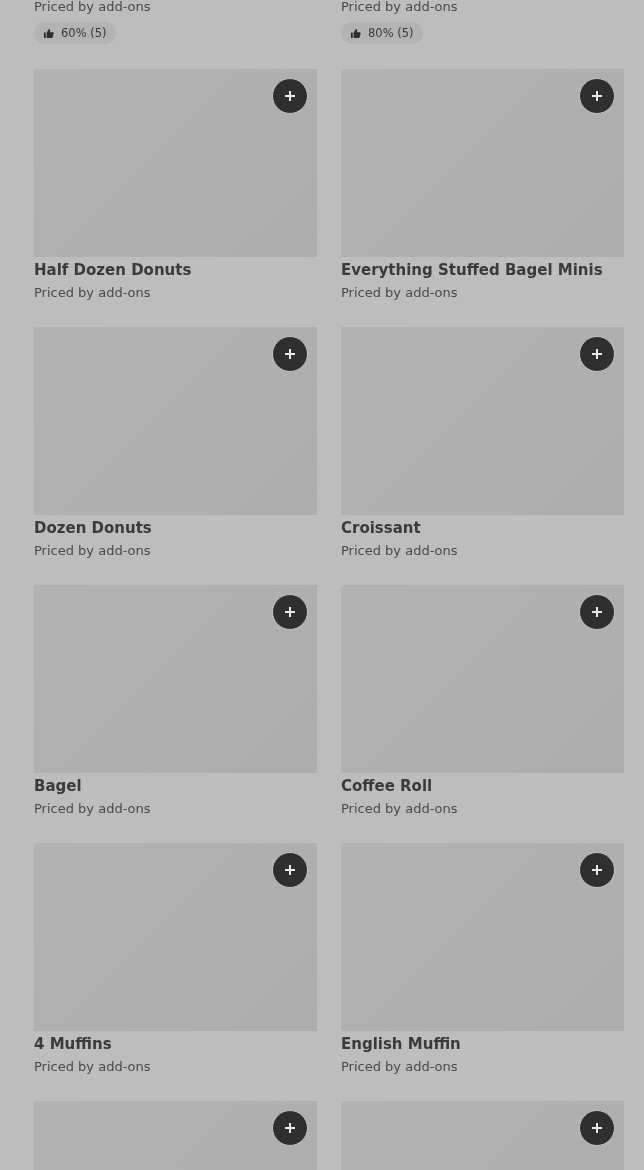 The height and width of the screenshot is (1170, 644). I want to click on item-name: 4 Muffins, so click(175, 1044).